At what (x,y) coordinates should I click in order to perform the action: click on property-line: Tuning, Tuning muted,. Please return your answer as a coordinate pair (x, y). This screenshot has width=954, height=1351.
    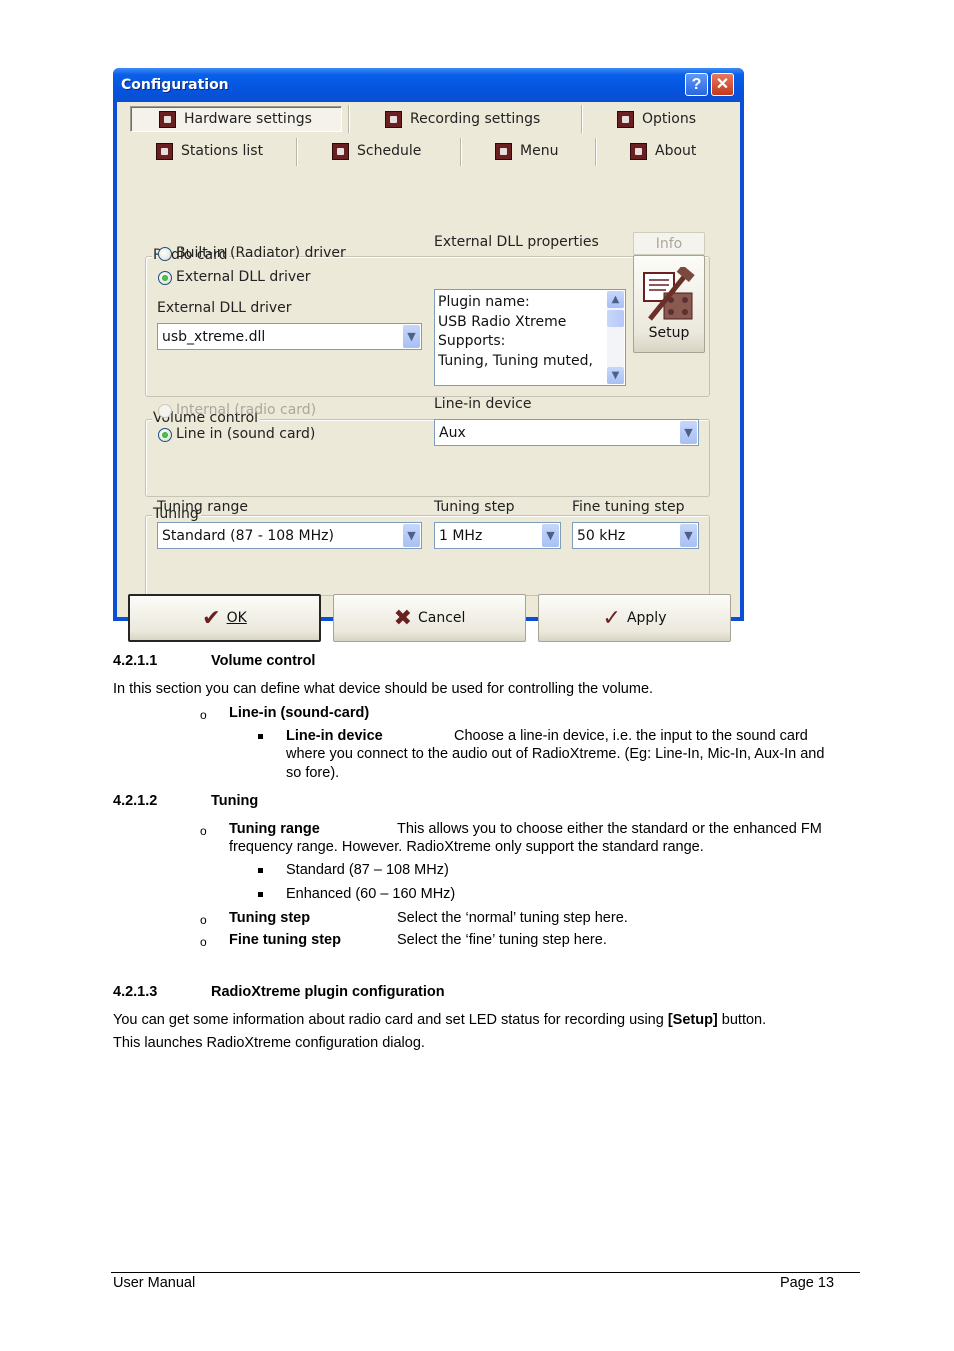
    Looking at the image, I should click on (515, 360).